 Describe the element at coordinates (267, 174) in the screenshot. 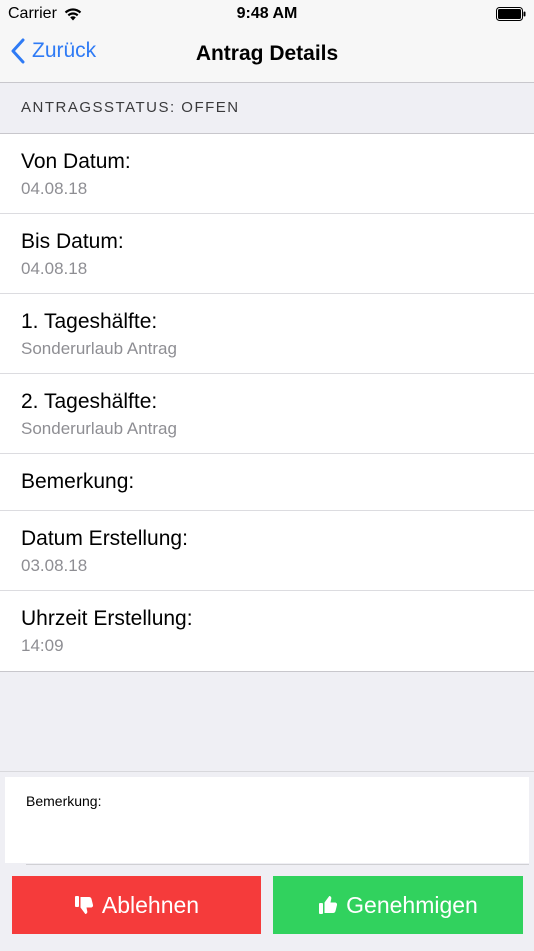

I see `list-item-von-datum: Von Datum: 04.08.18` at that location.